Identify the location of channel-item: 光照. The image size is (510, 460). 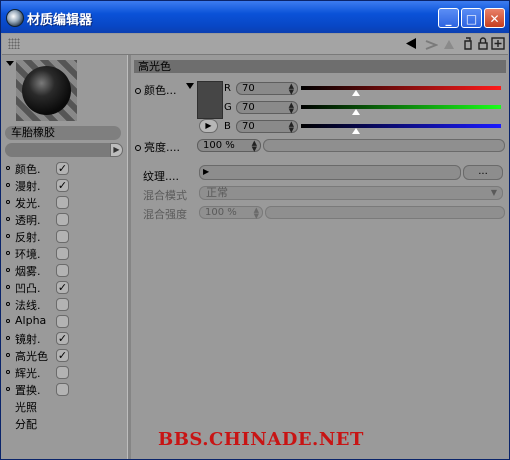
(65, 406).